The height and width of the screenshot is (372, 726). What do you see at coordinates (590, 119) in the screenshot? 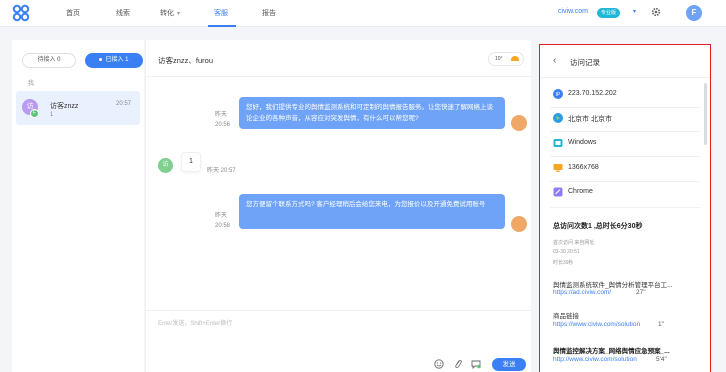
I see `location: 北京市 北京市` at bounding box center [590, 119].